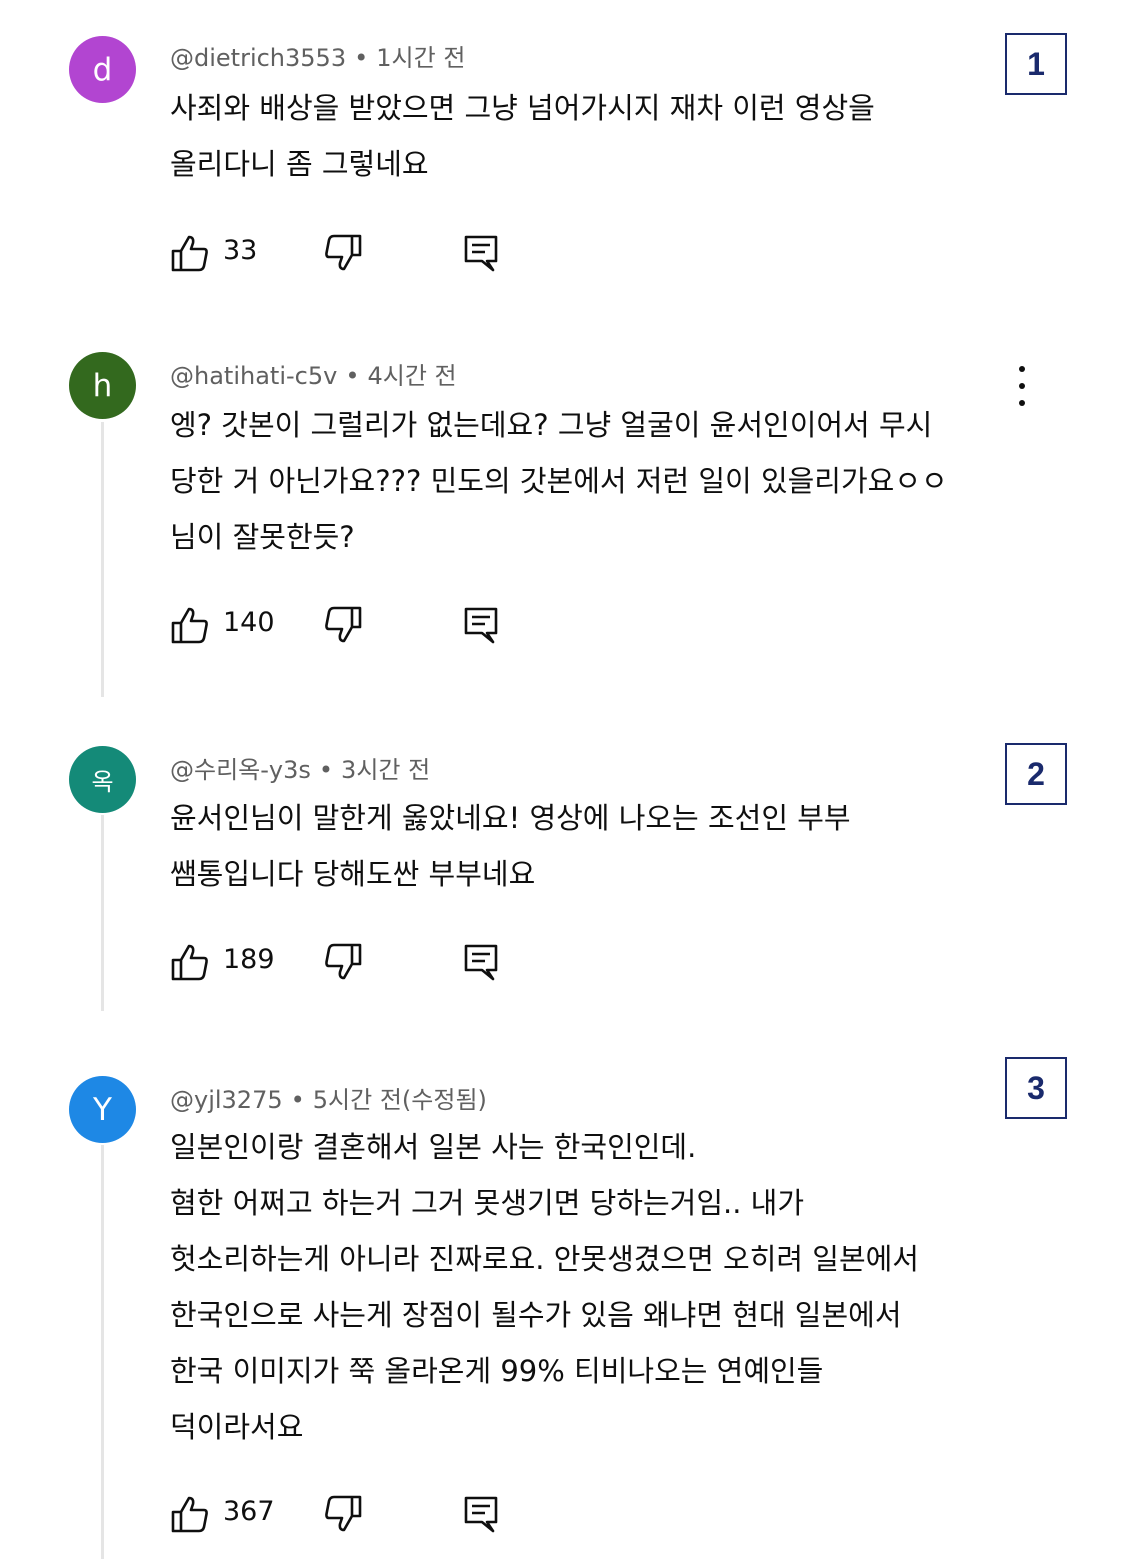 Image resolution: width=1125 pixels, height=1559 pixels. I want to click on author-name: @hatihati-c5v, so click(253, 376).